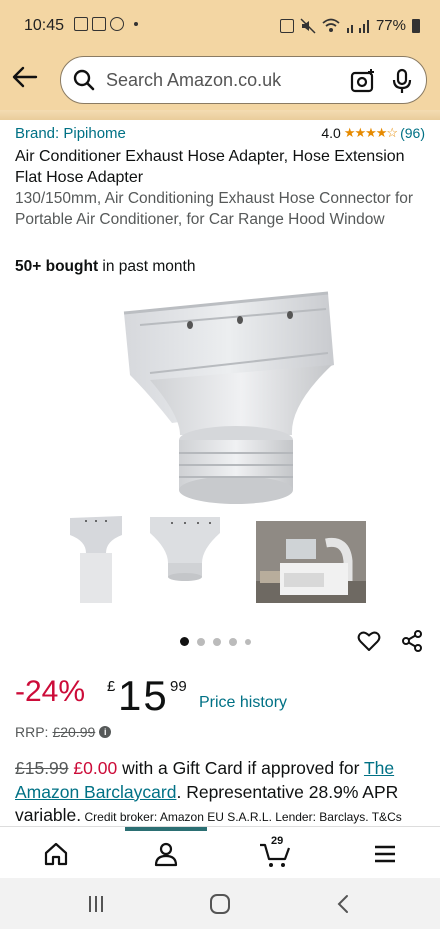 The height and width of the screenshot is (929, 440). I want to click on brand-rating-row: Brand: Pipihome 4.0 ★★★★☆ (96), so click(220, 135).